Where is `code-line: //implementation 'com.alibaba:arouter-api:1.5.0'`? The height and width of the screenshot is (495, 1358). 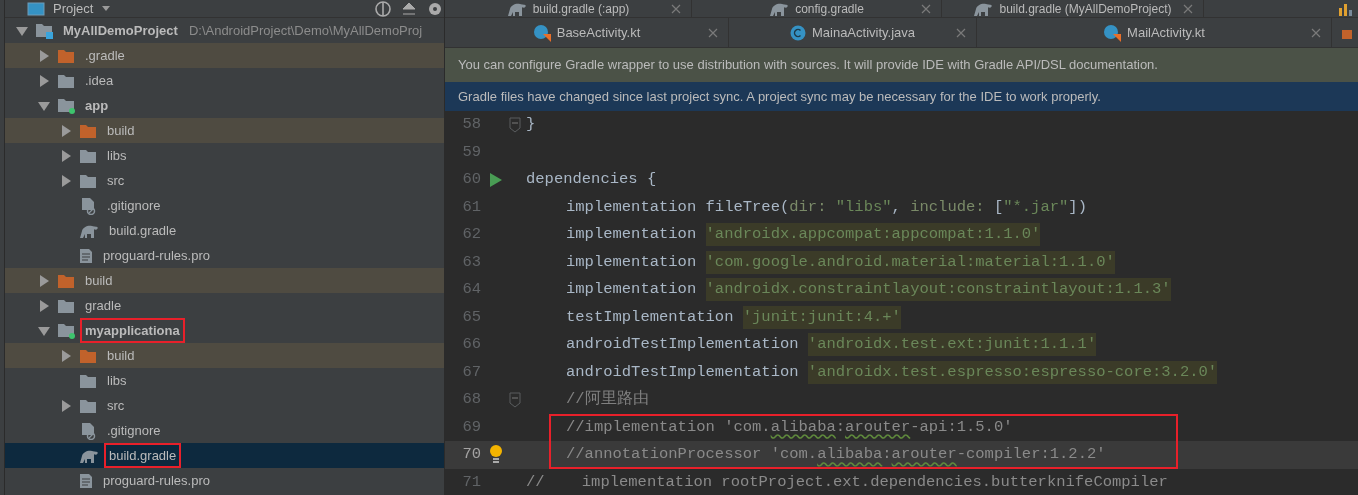
code-line: //implementation 'com.alibaba:arouter-api:1.5.0' is located at coordinates (789, 427).